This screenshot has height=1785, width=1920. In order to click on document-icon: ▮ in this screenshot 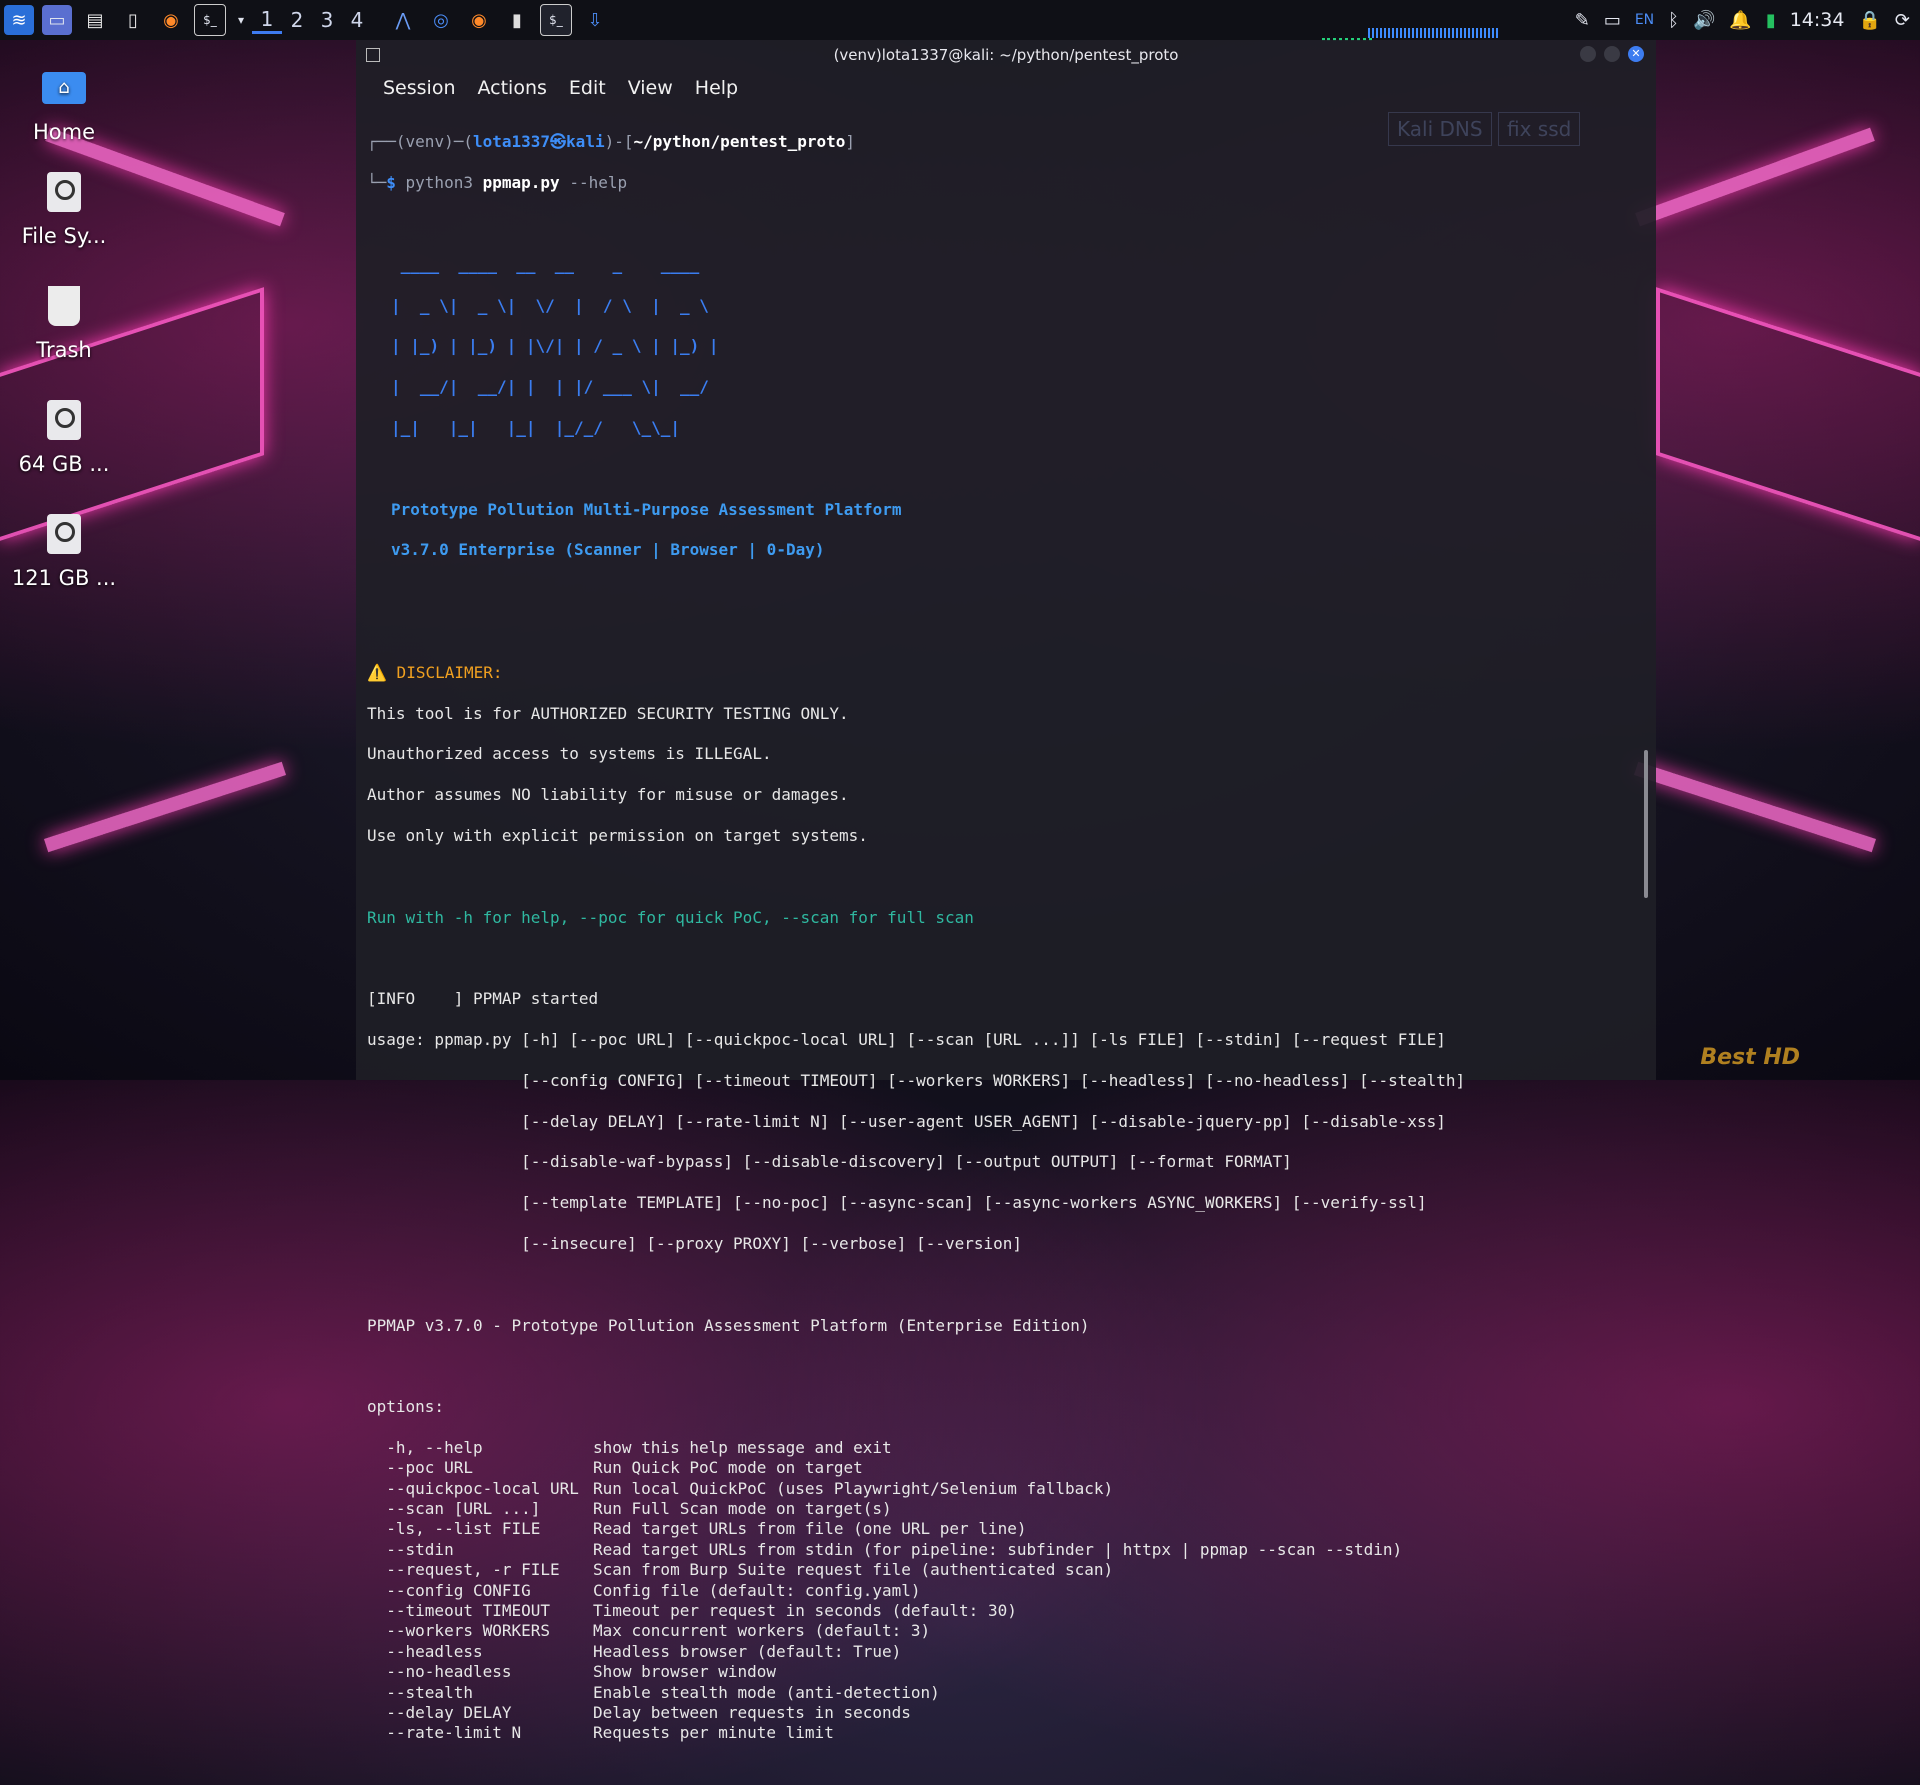, I will do `click(517, 20)`.